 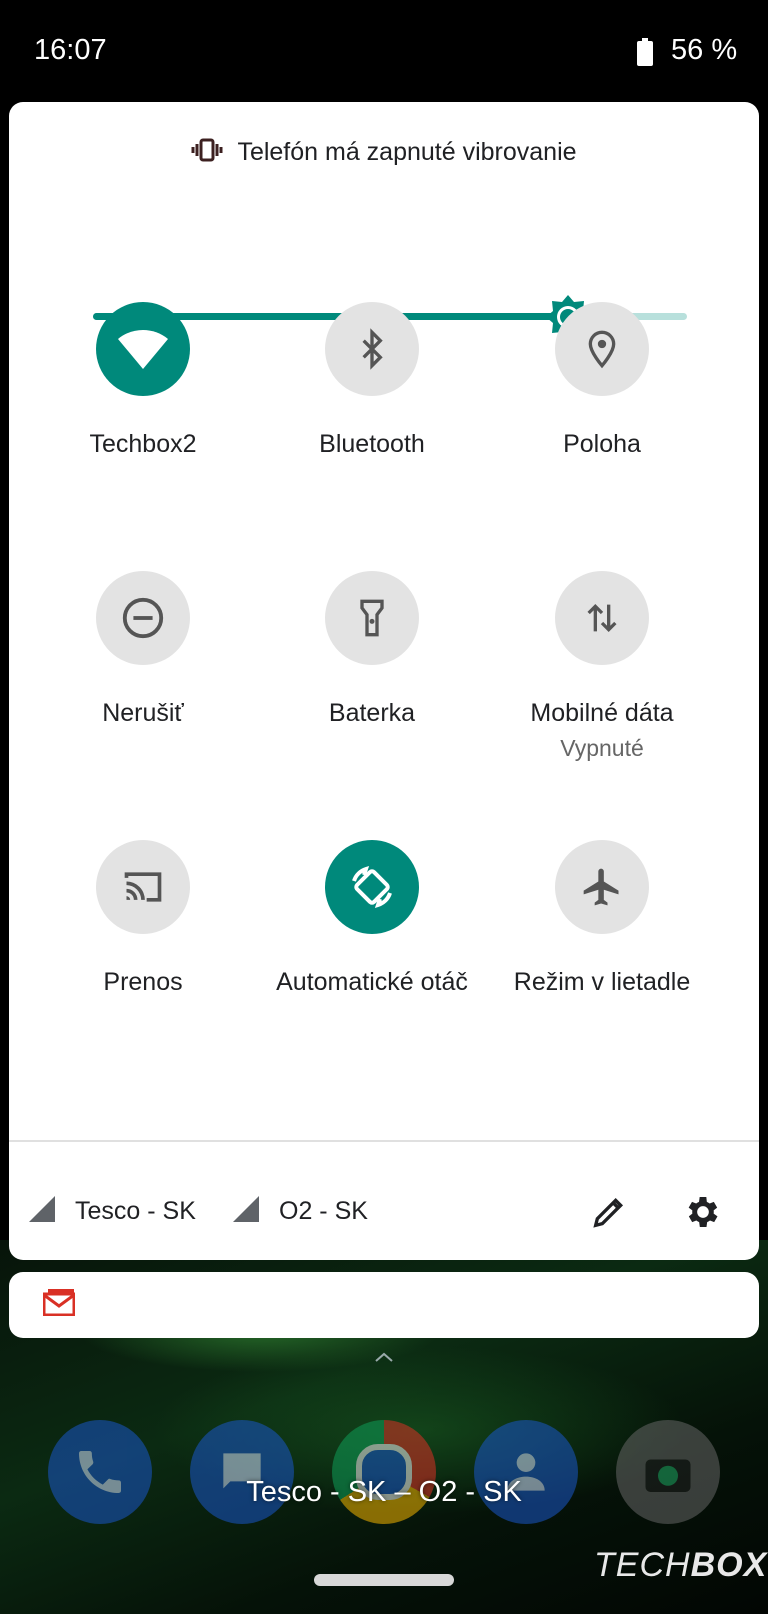 I want to click on pencil-icon, so click(x=609, y=1212).